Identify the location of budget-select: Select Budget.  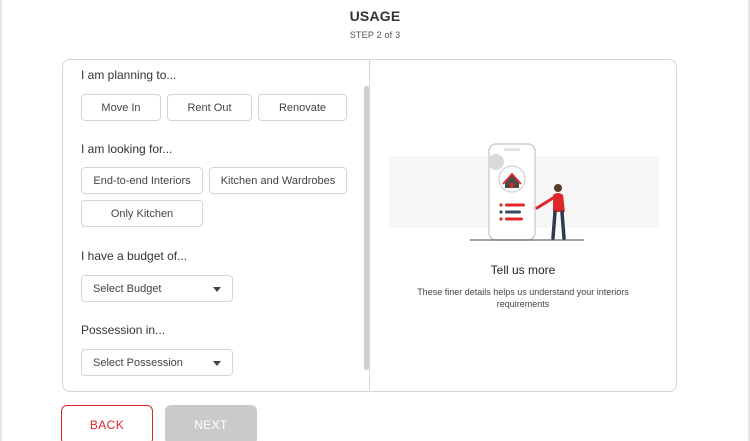
(157, 288).